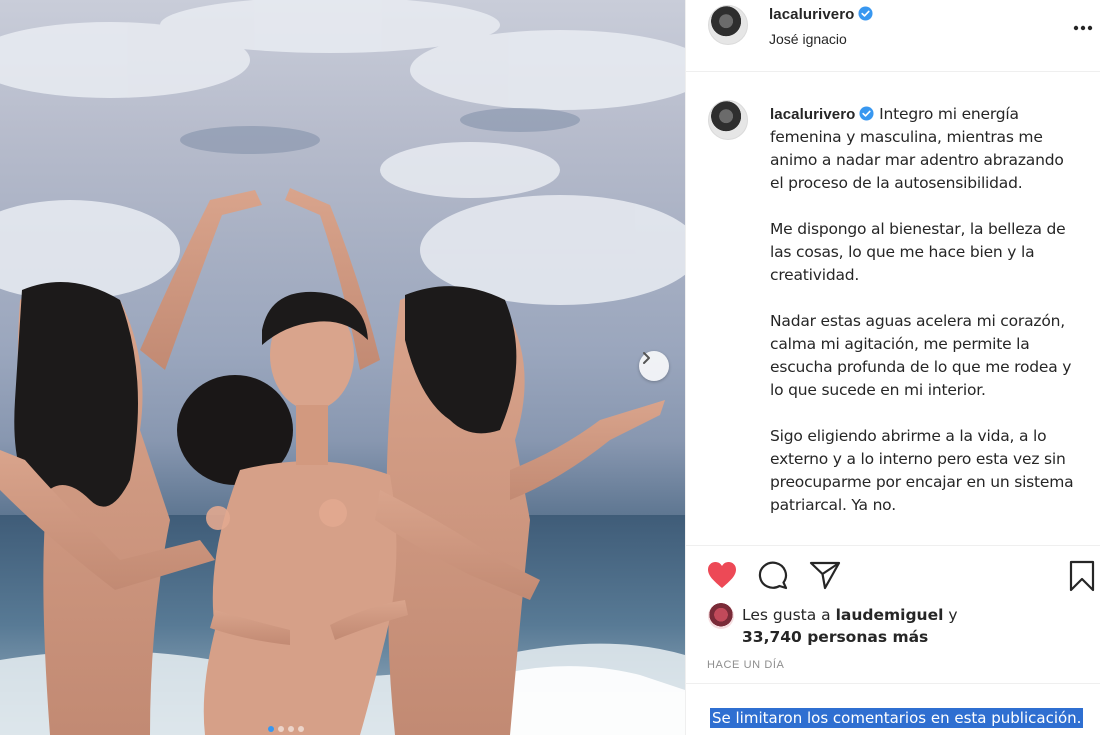 This screenshot has height=735, width=1100. I want to click on share-button, so click(825, 577).